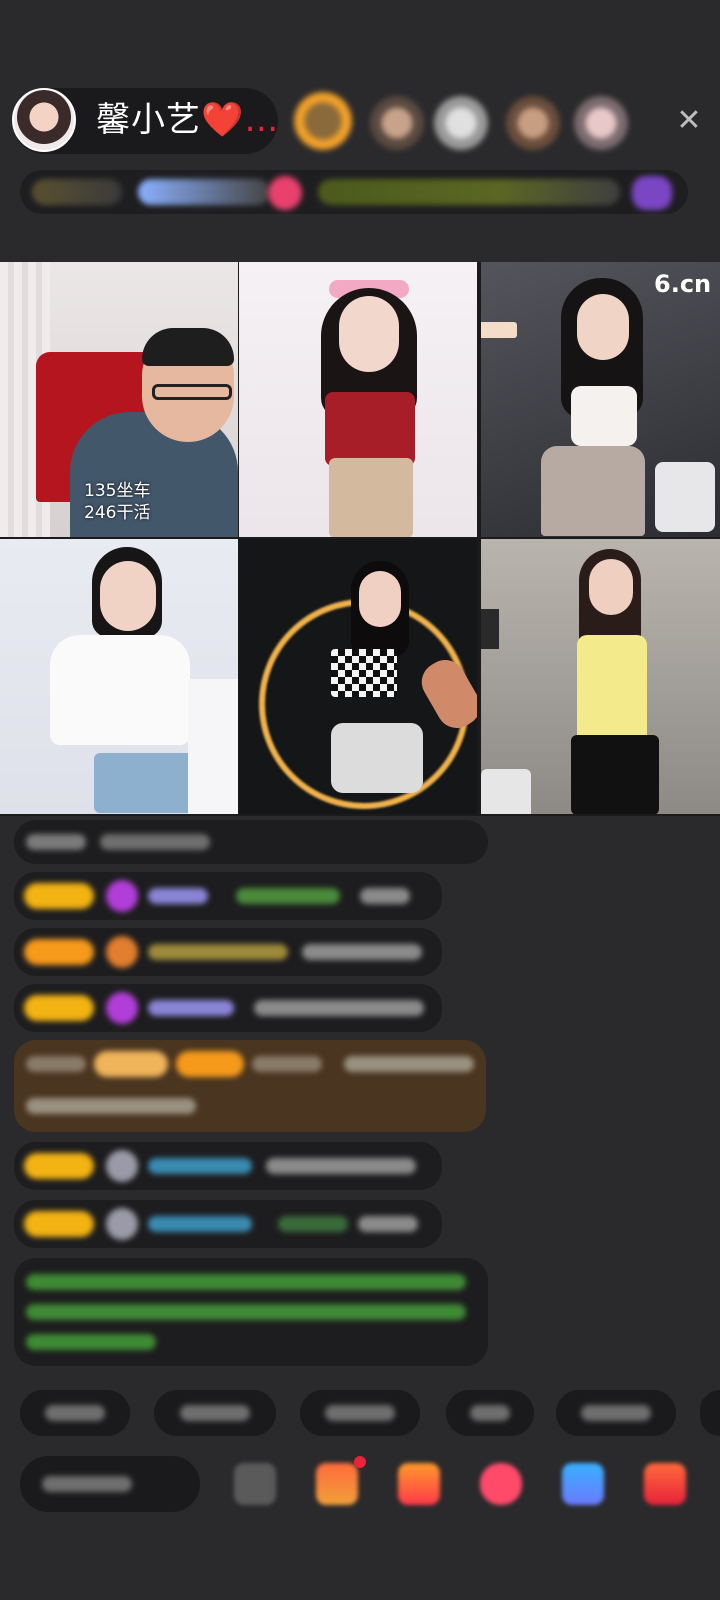 This screenshot has height=1600, width=720. I want to click on system-notice, so click(251, 1312).